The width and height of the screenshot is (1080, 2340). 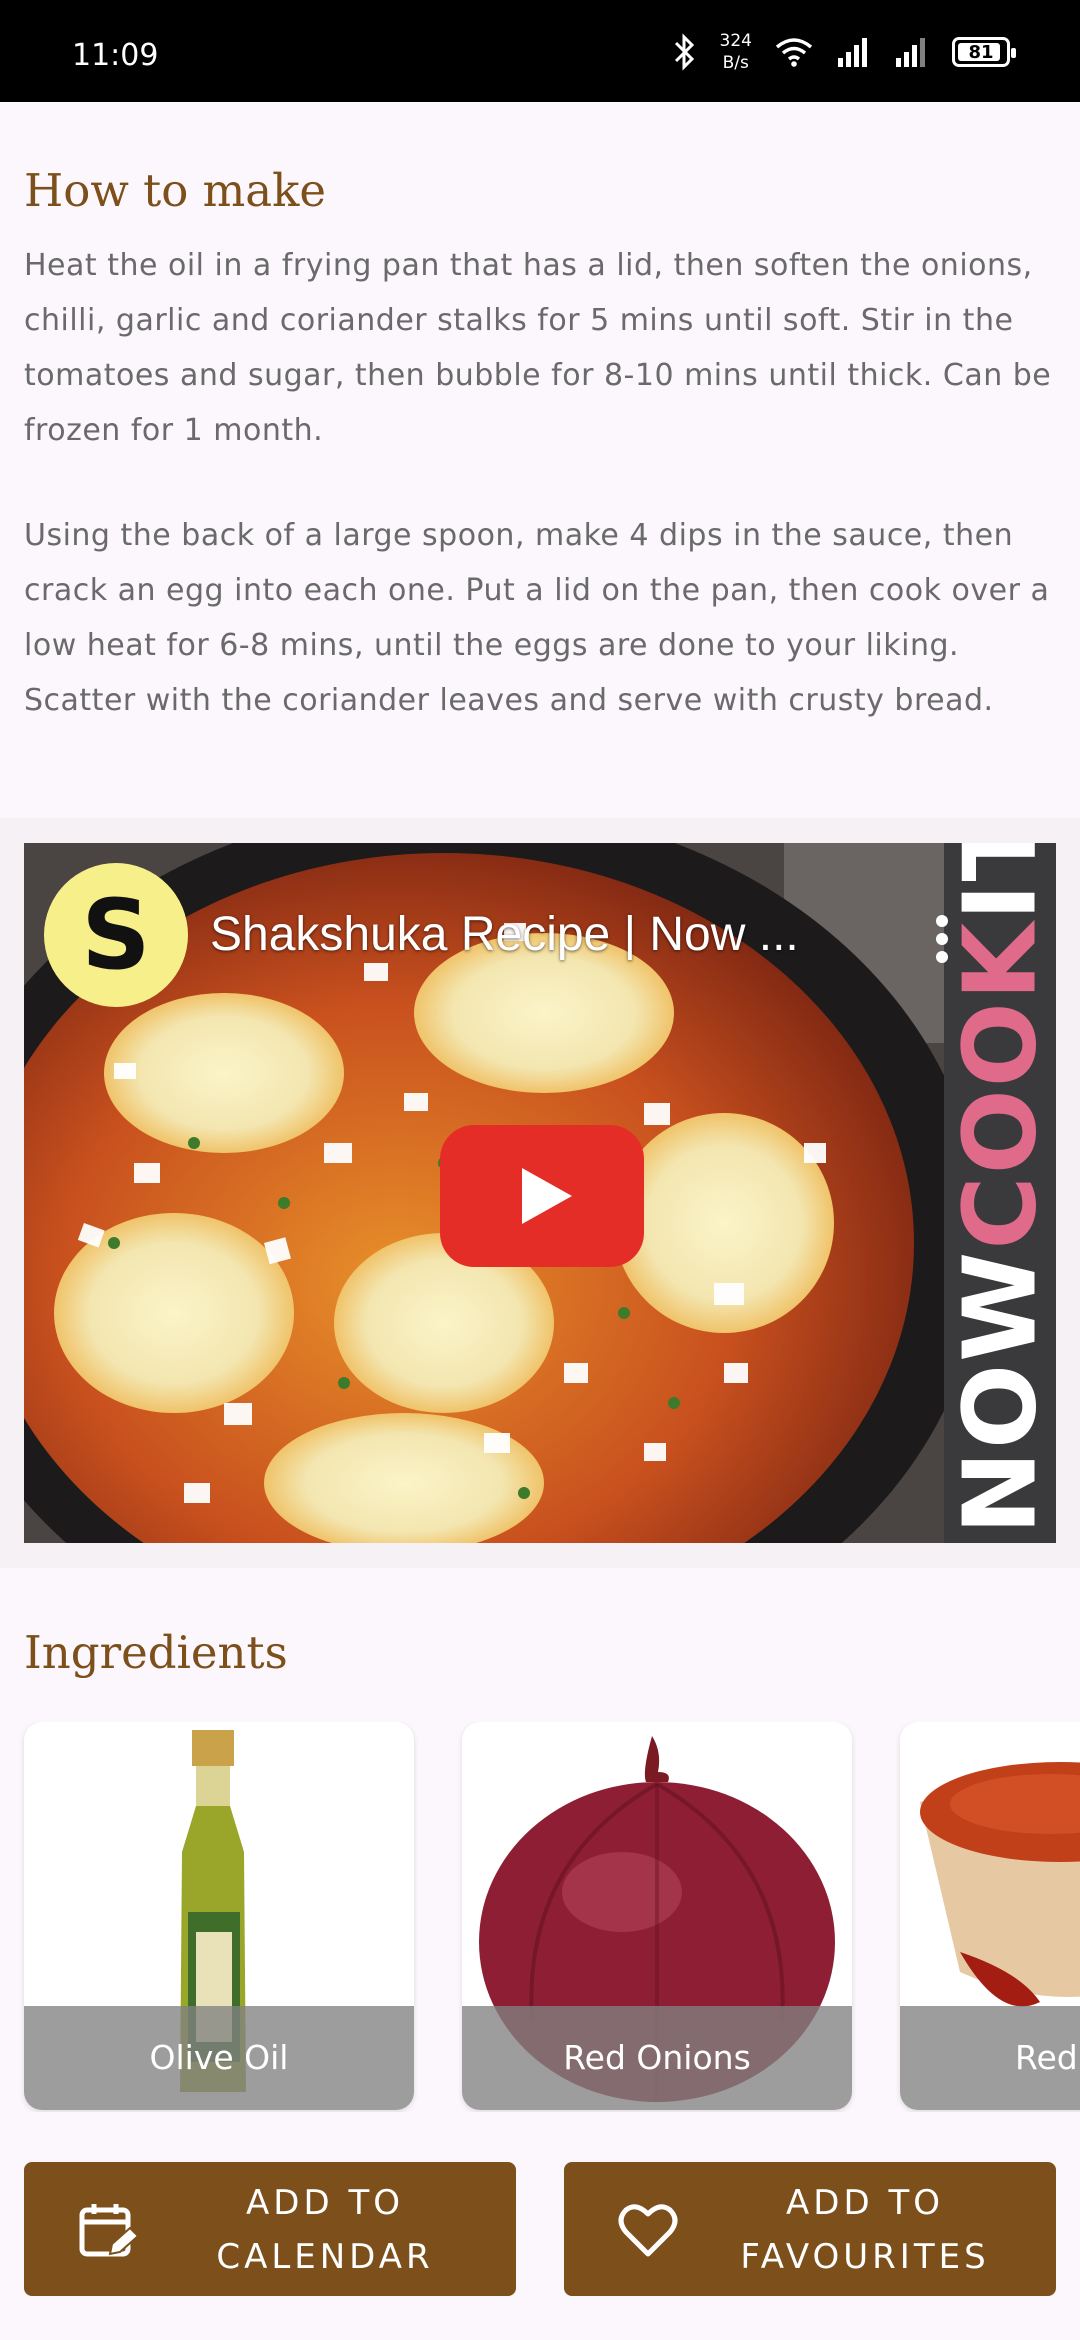 I want to click on add-to-favourites-button: ADD TO FAVOURITES, so click(x=810, y=2229).